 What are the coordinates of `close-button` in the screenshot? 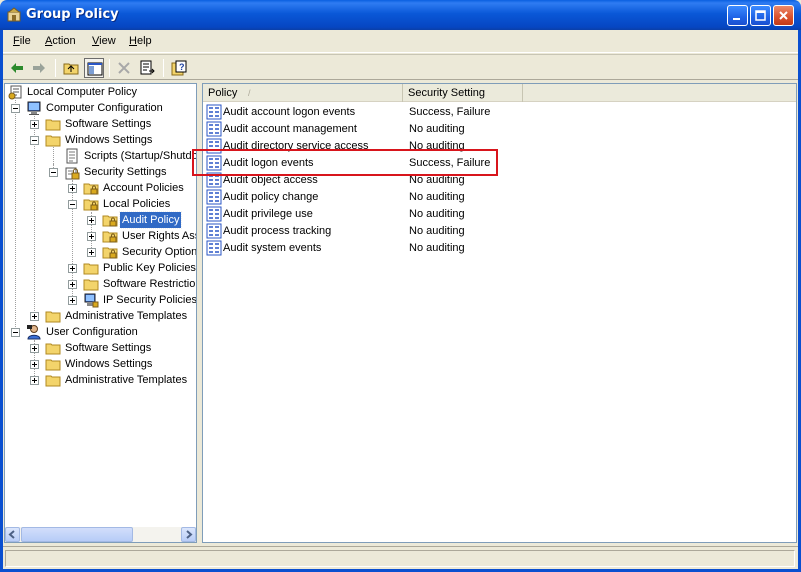 It's located at (783, 15).